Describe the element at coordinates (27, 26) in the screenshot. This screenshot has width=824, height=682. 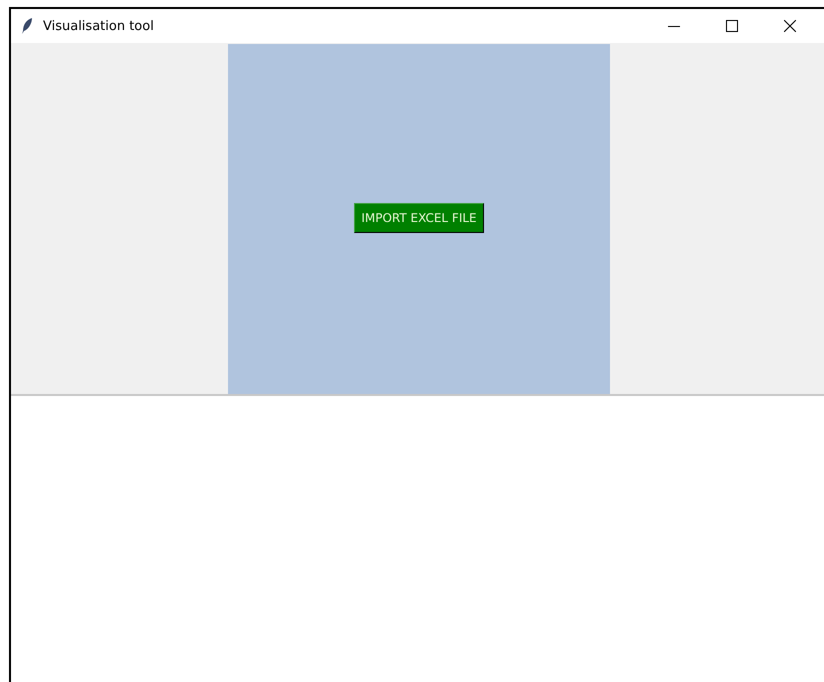
I see `feather-icon` at that location.